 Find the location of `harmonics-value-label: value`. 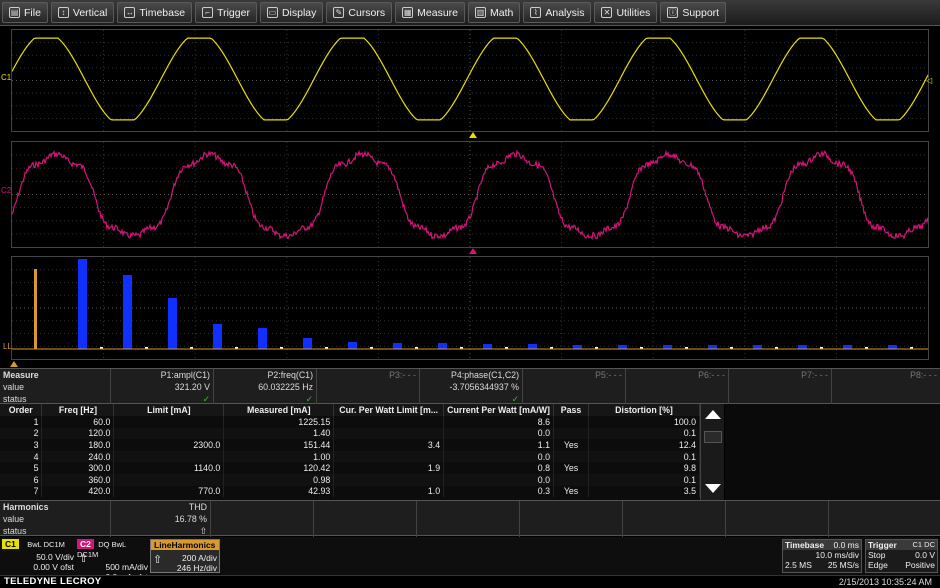

harmonics-value-label: value is located at coordinates (14, 519).